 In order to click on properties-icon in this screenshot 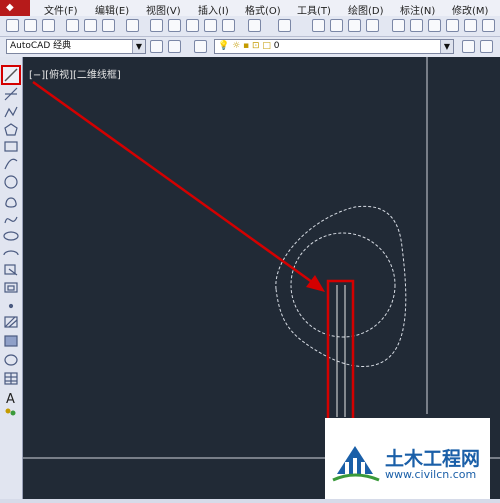, I will do `click(398, 25)`.